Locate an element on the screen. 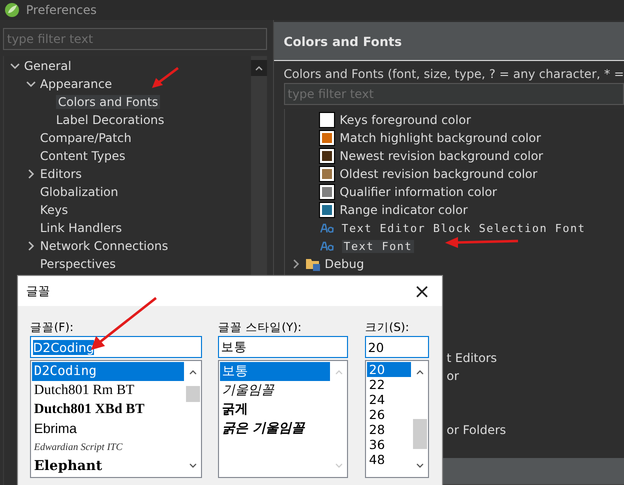 The height and width of the screenshot is (485, 624). style-option: 기울임꼴 is located at coordinates (275, 390).